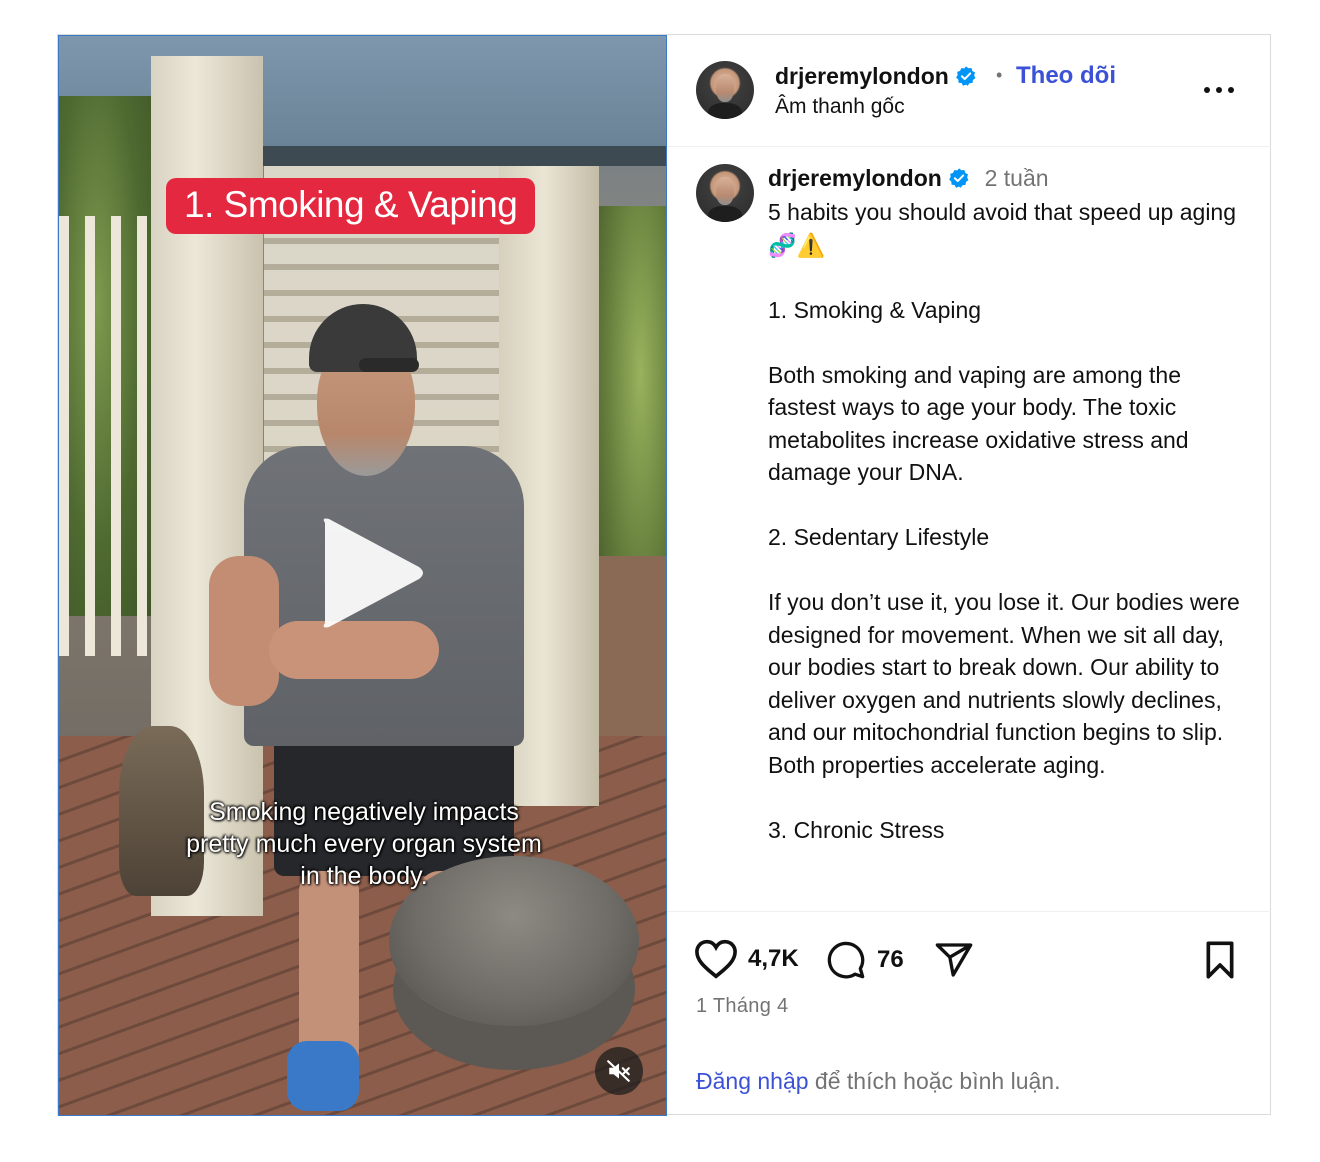 The height and width of the screenshot is (1162, 1320). I want to click on speaker-muted-icon, so click(618, 1071).